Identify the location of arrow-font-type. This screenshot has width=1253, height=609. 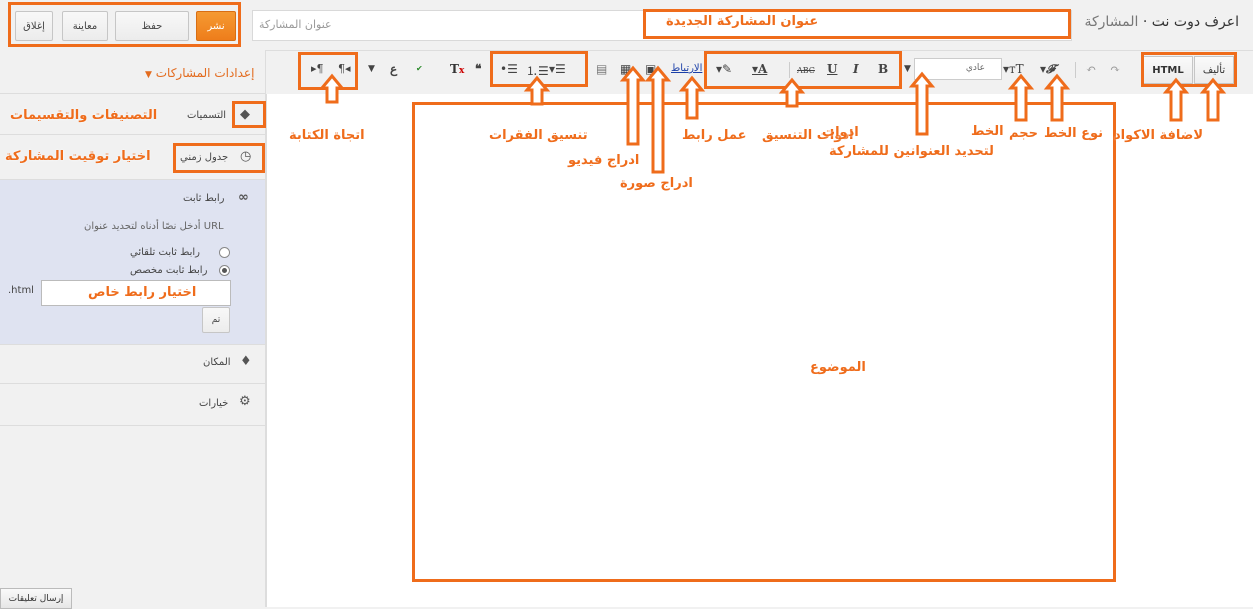
(1057, 97).